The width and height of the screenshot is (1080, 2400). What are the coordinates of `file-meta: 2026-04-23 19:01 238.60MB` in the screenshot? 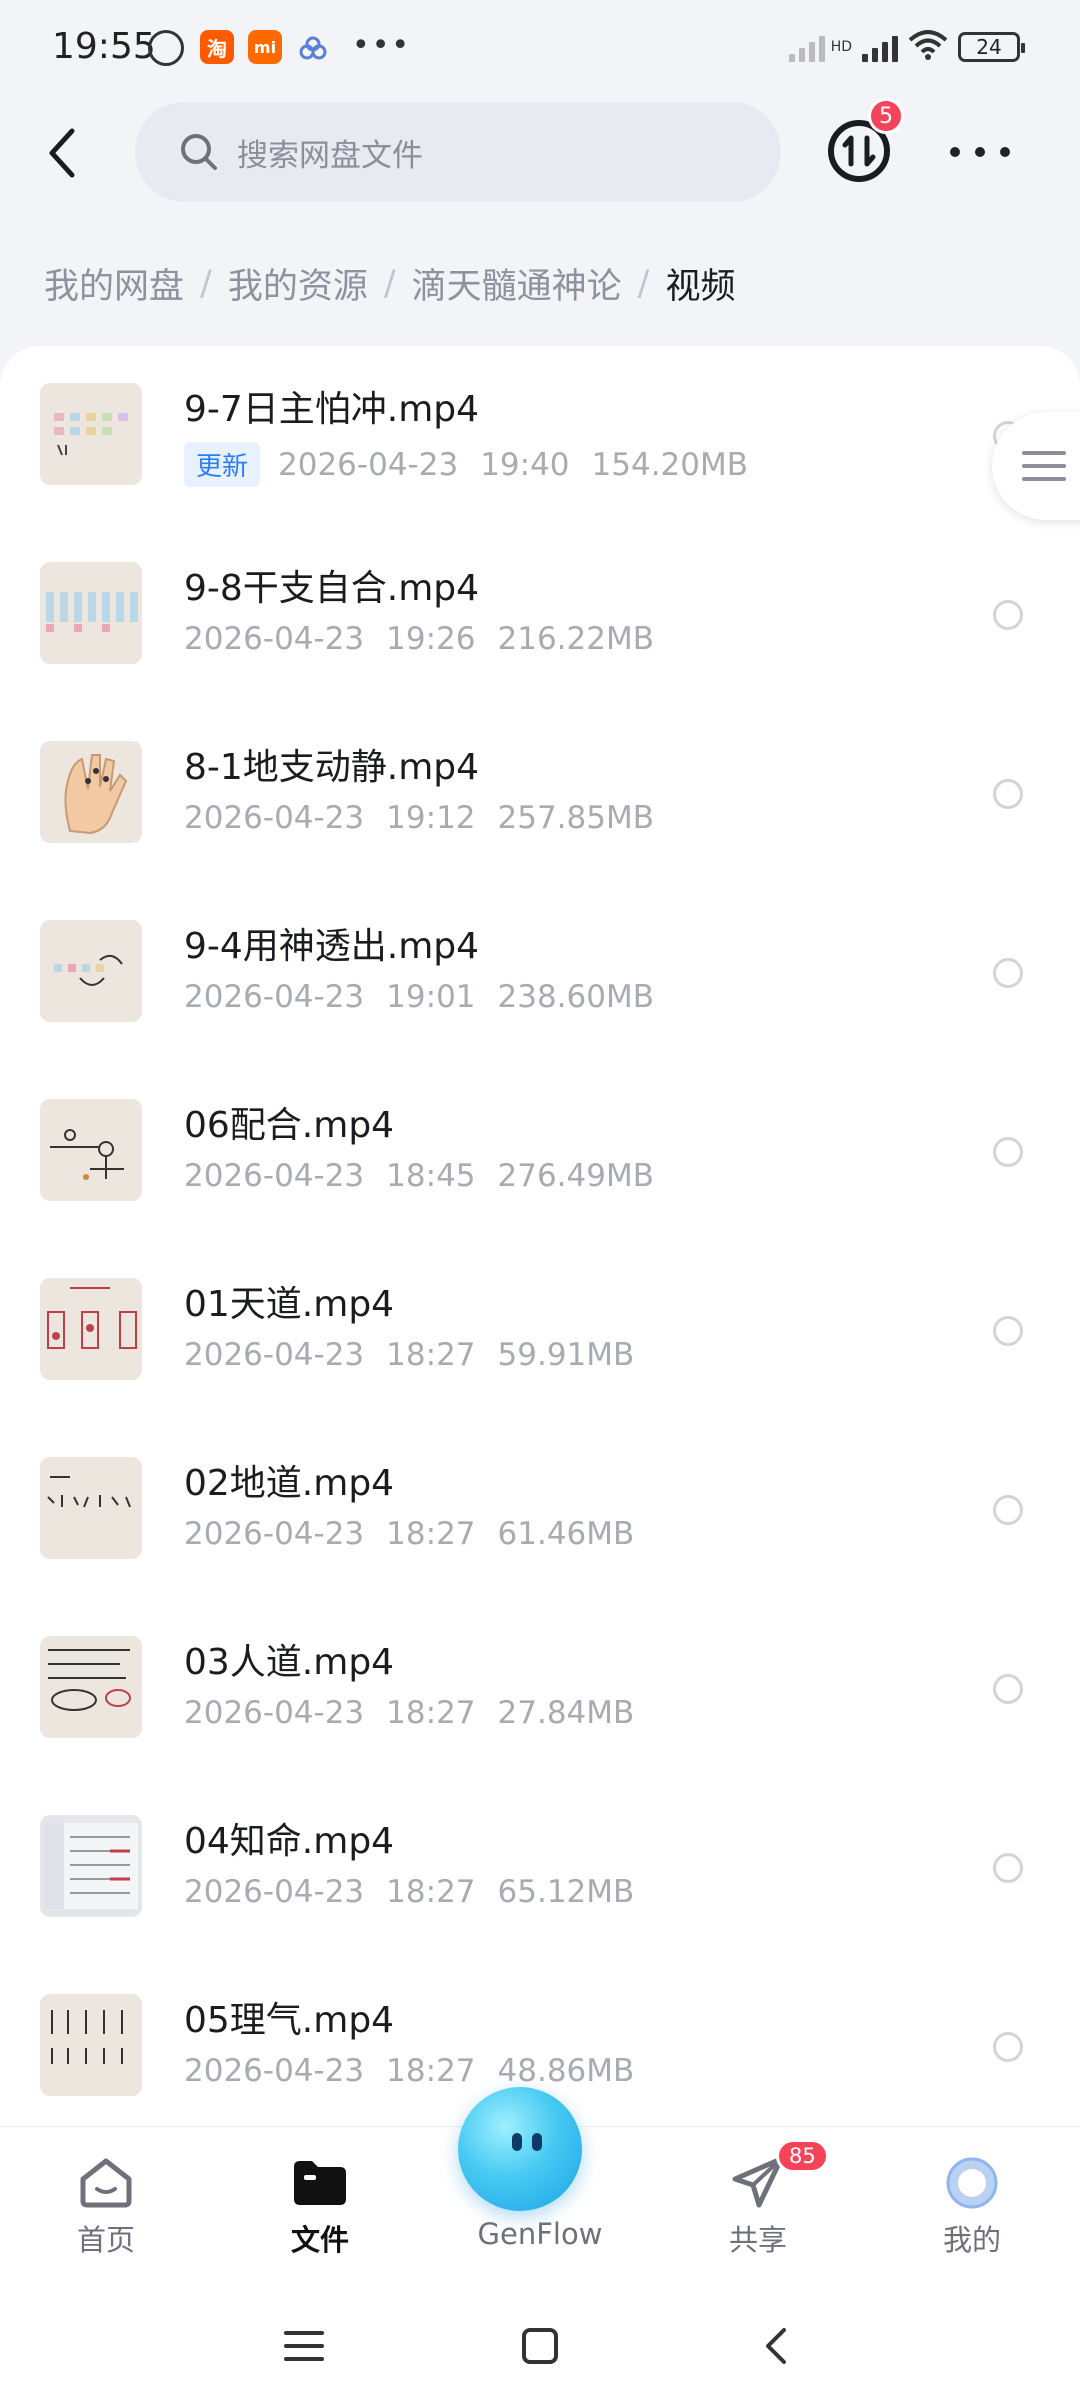 It's located at (430, 997).